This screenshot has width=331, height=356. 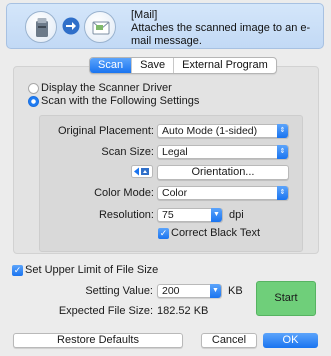 What do you see at coordinates (41, 27) in the screenshot?
I see `scanner-icon` at bounding box center [41, 27].